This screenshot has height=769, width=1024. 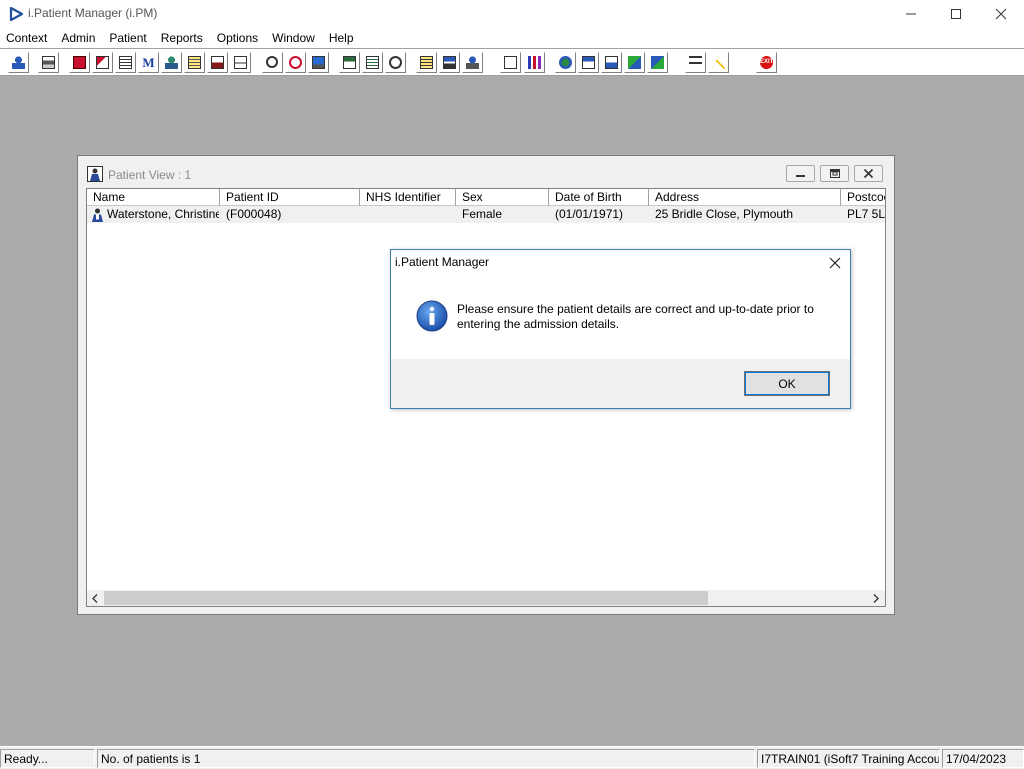 What do you see at coordinates (787, 383) in the screenshot?
I see `ok-button: OK` at bounding box center [787, 383].